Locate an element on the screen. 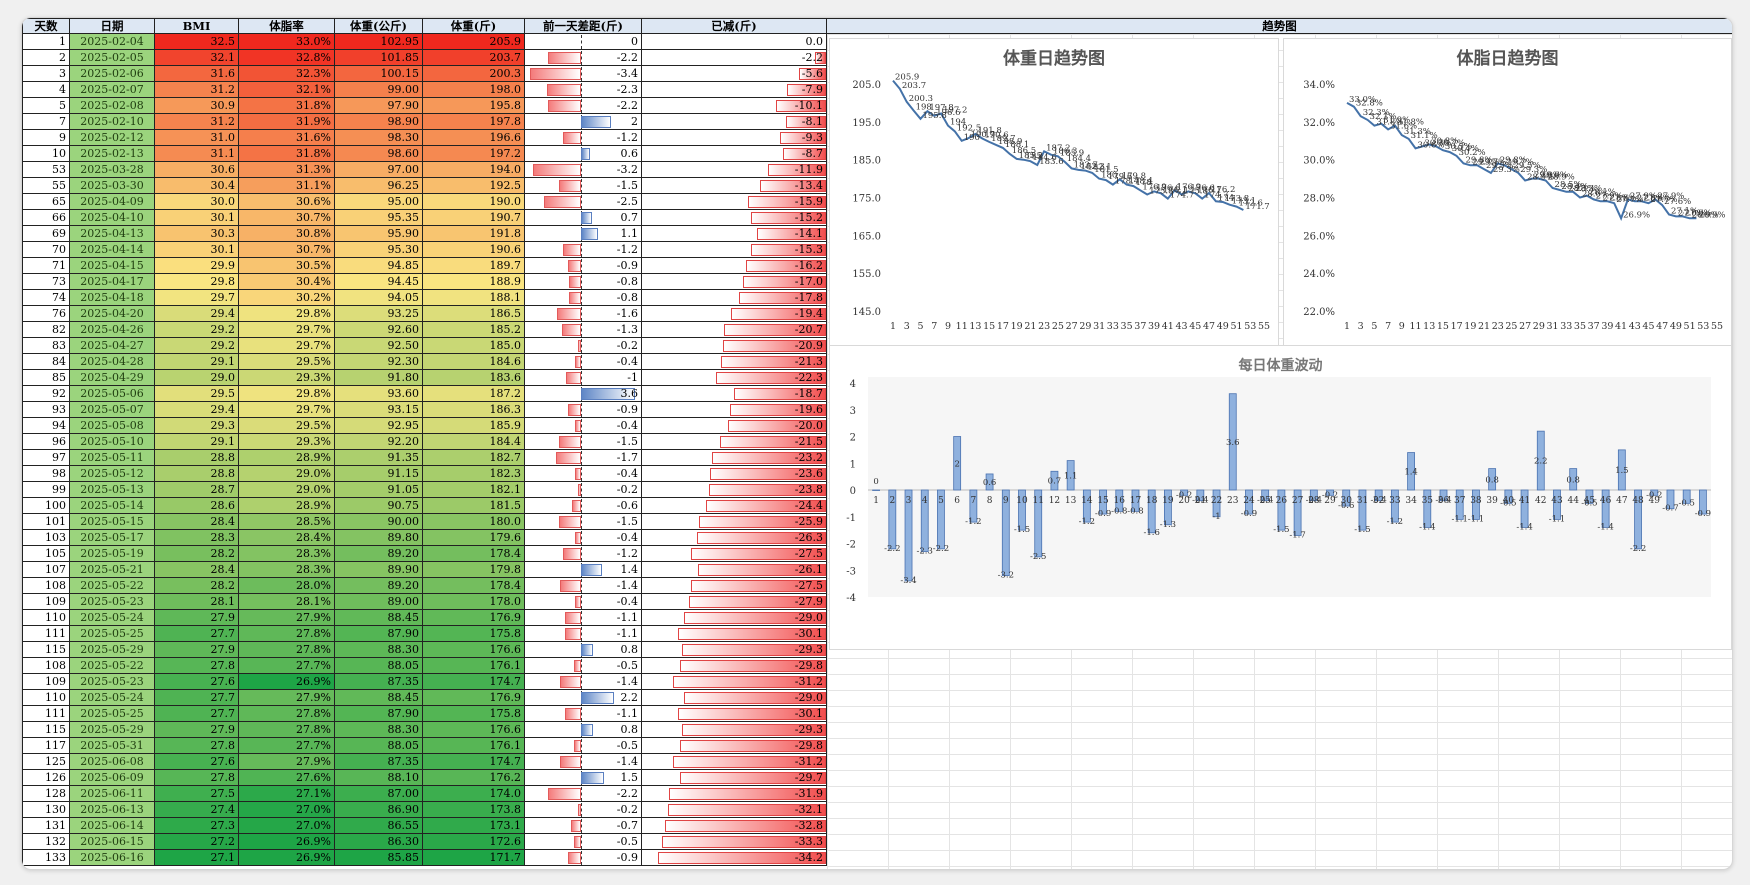 The image size is (1750, 885). jin-cell: 176.9 is located at coordinates (474, 618).